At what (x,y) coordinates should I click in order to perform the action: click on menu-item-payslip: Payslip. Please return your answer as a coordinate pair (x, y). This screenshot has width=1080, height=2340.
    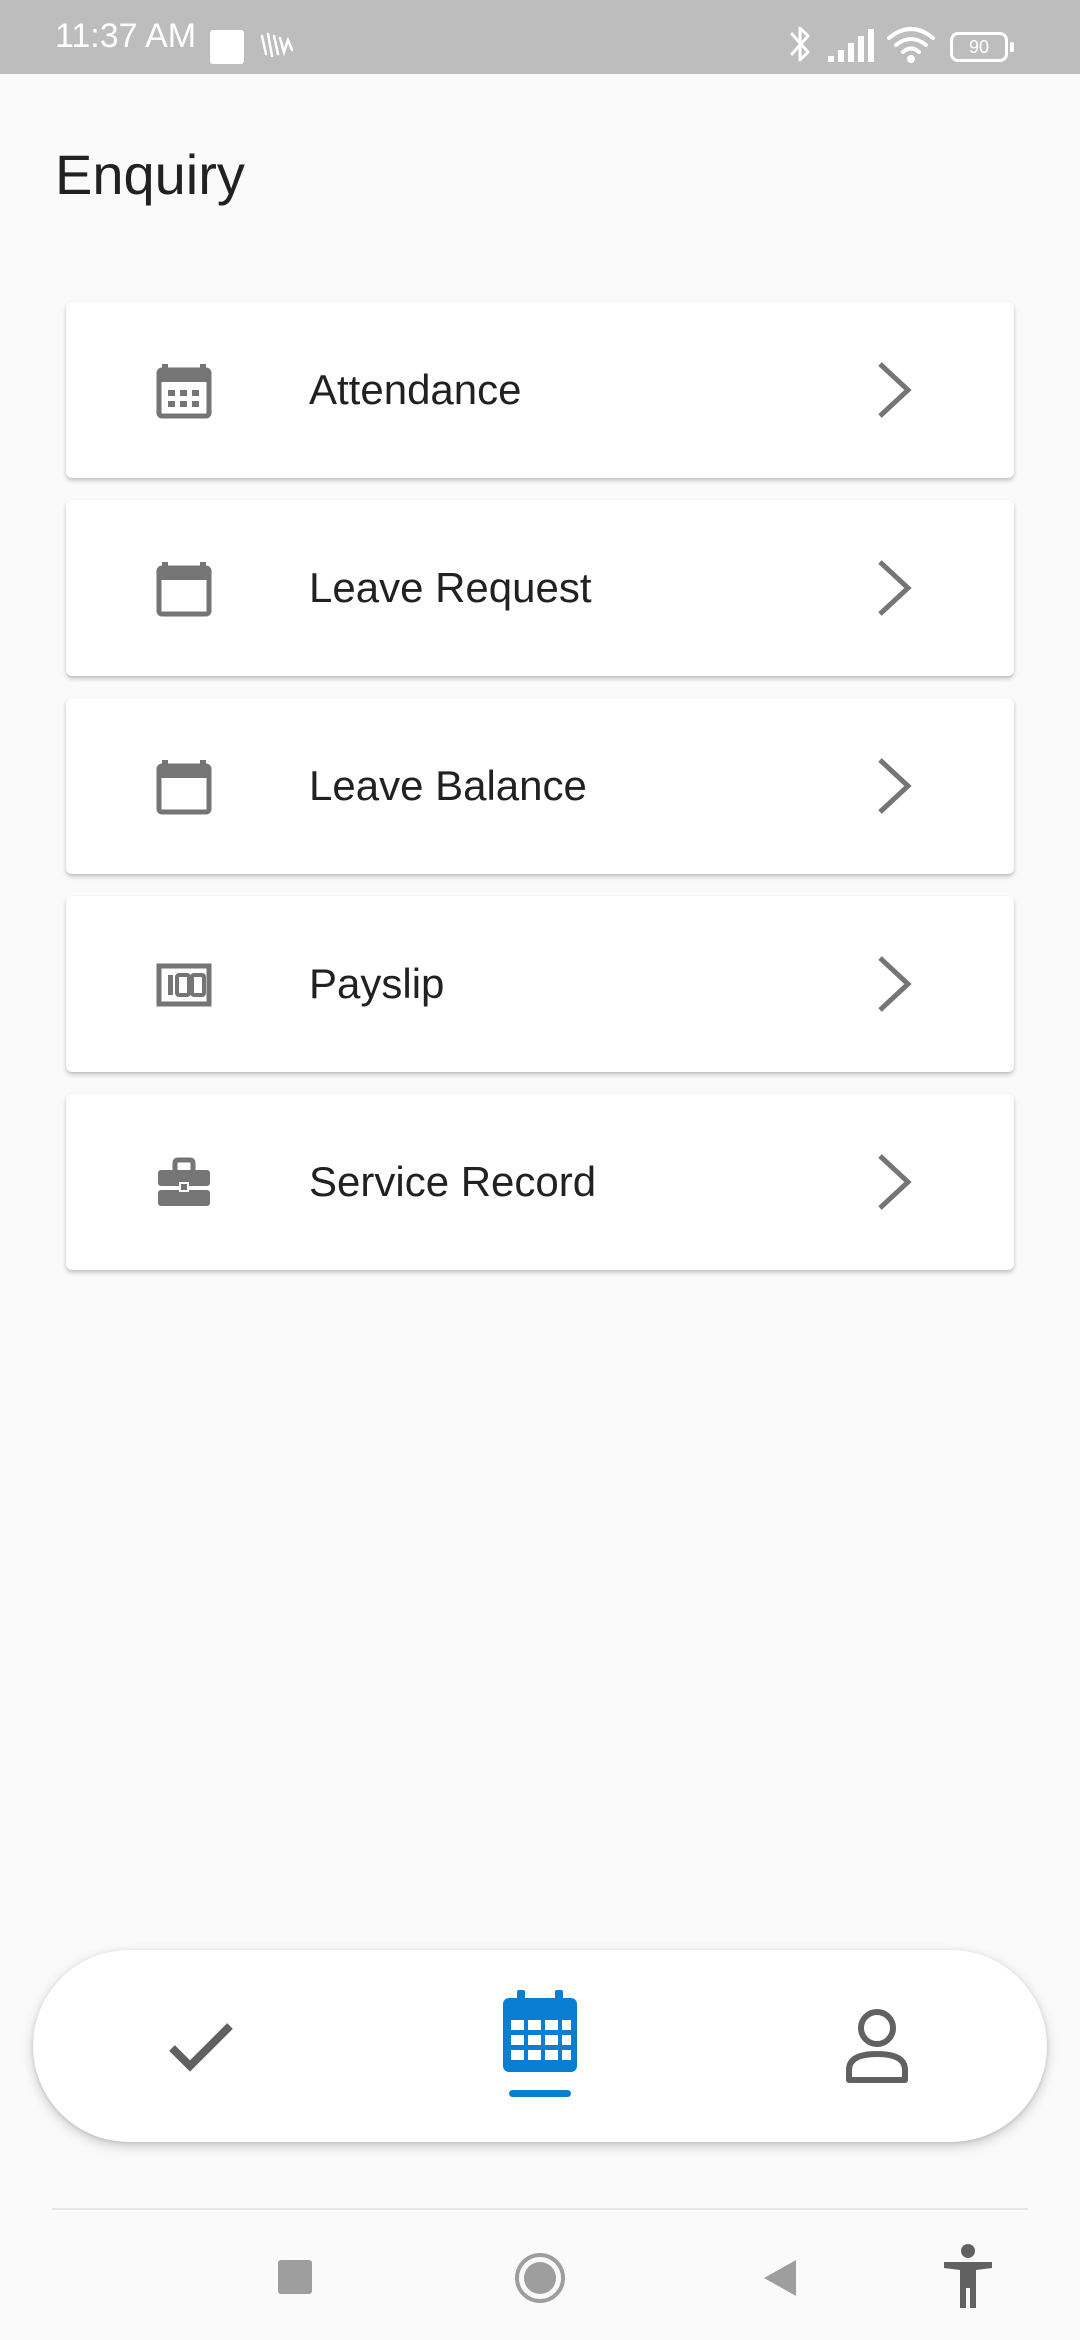
    Looking at the image, I should click on (540, 984).